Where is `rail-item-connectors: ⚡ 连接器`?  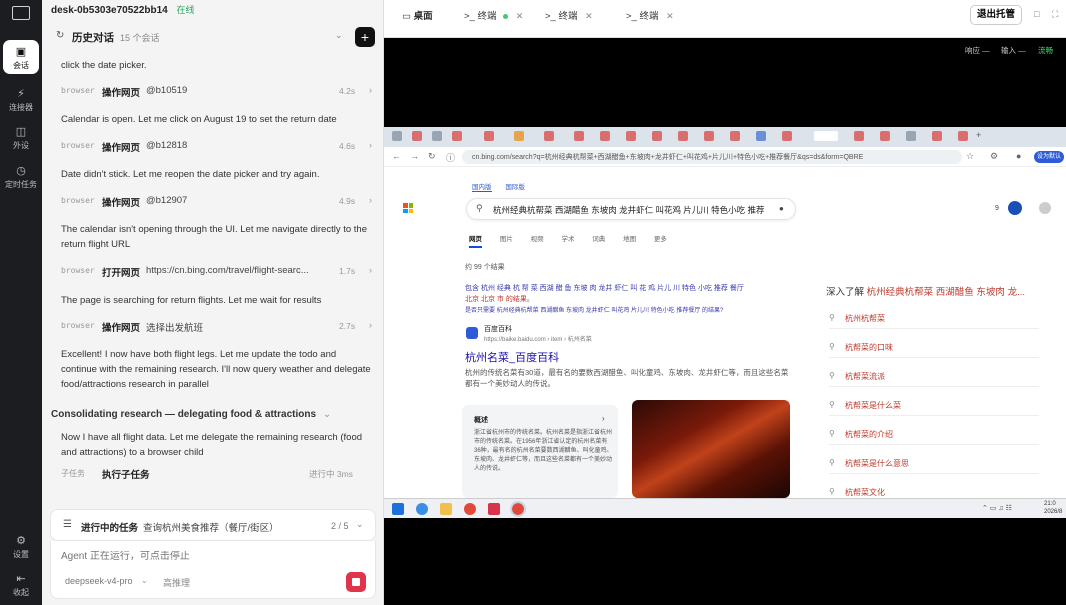 rail-item-connectors: ⚡ 连接器 is located at coordinates (21, 99).